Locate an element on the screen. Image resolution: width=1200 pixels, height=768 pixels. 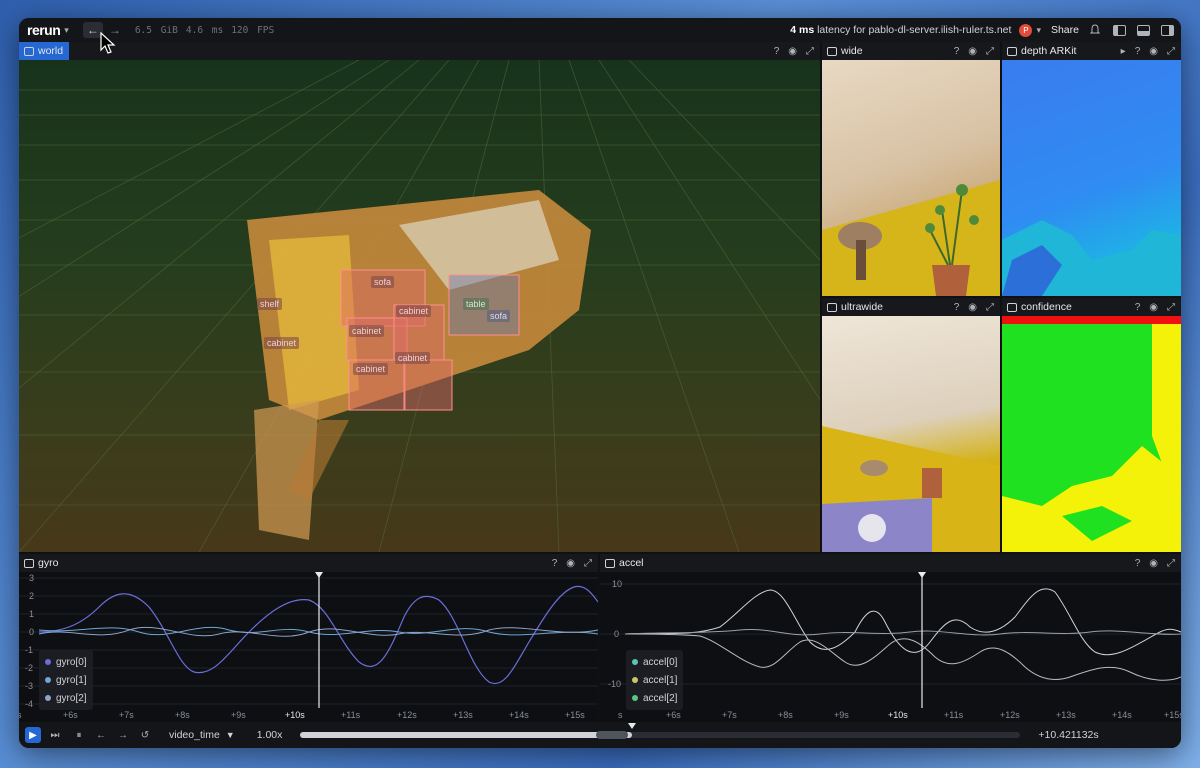
label-sofa: sofa is located at coordinates (383, 282).